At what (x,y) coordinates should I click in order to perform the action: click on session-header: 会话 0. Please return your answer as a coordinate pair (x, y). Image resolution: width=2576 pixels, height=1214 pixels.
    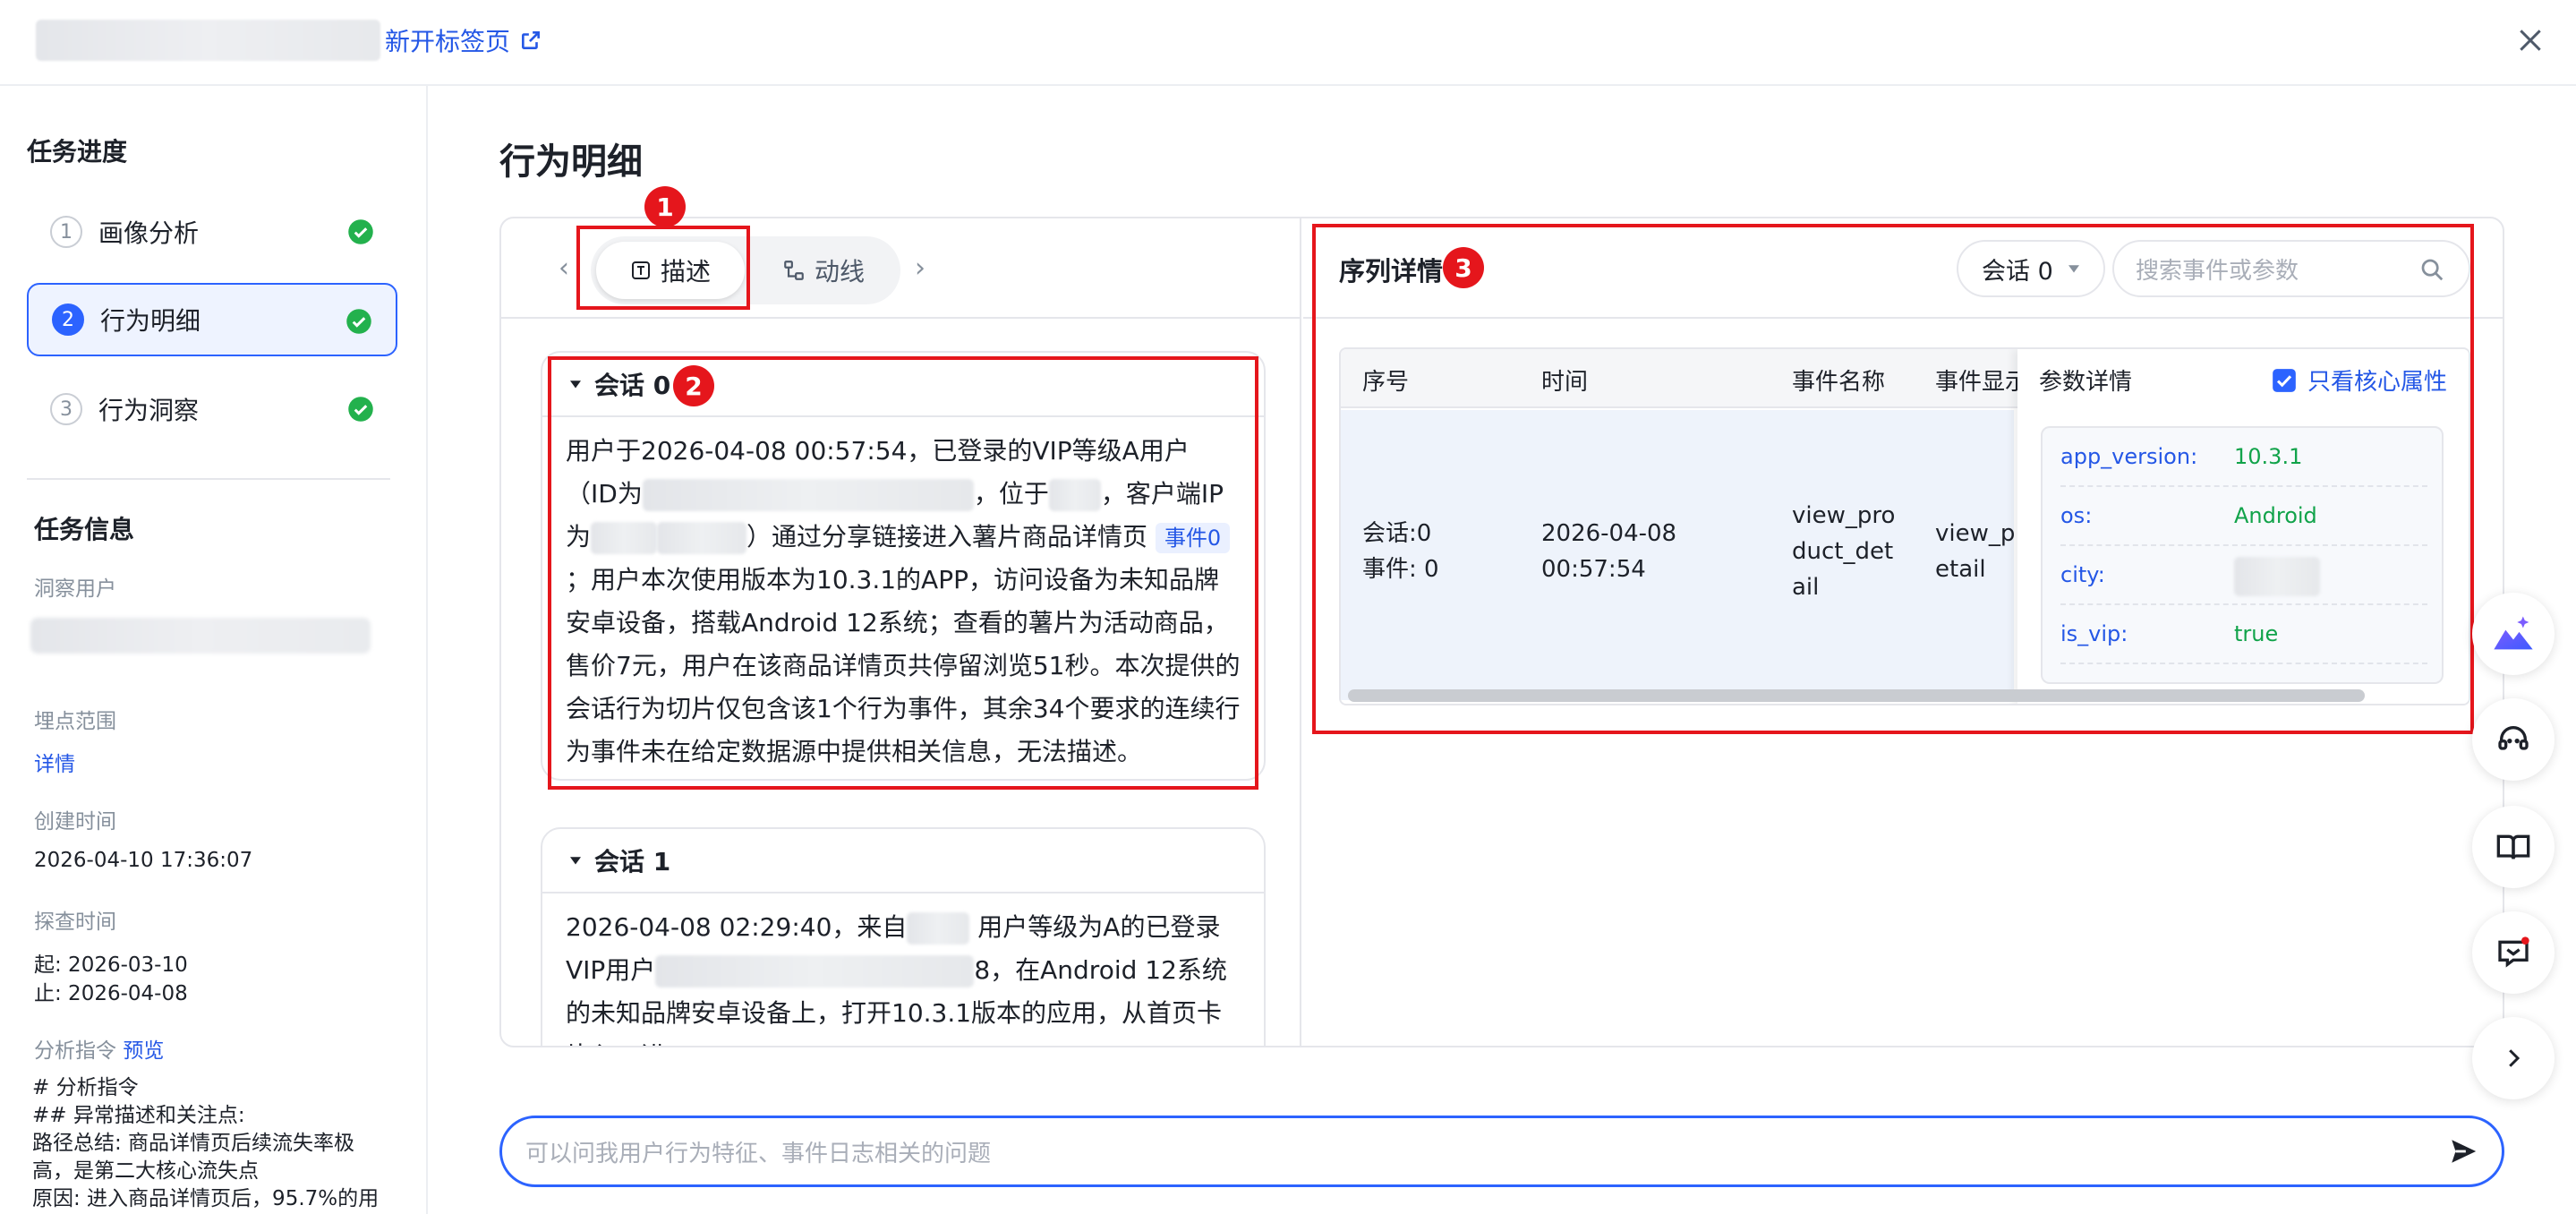
    Looking at the image, I should click on (903, 385).